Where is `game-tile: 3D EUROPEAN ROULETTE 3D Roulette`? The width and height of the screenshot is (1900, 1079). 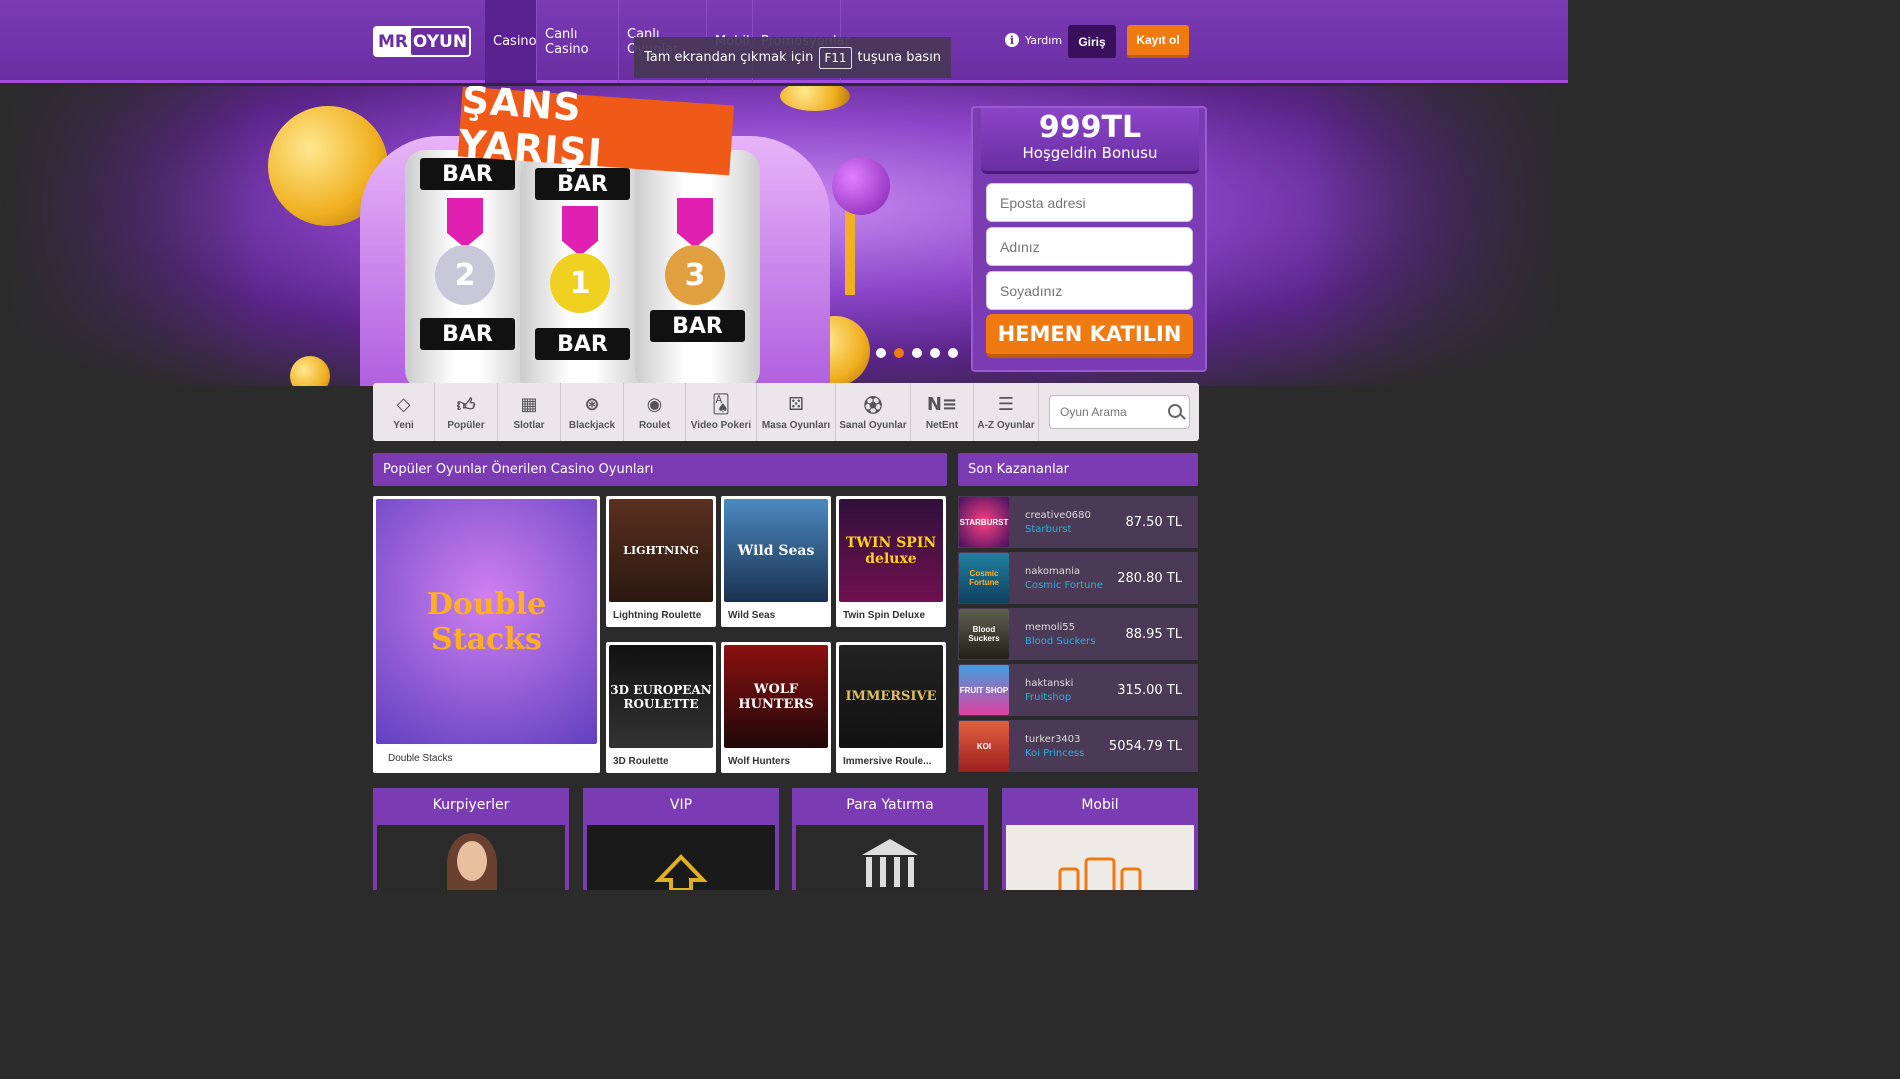 game-tile: 3D EUROPEAN ROULETTE 3D Roulette is located at coordinates (661, 707).